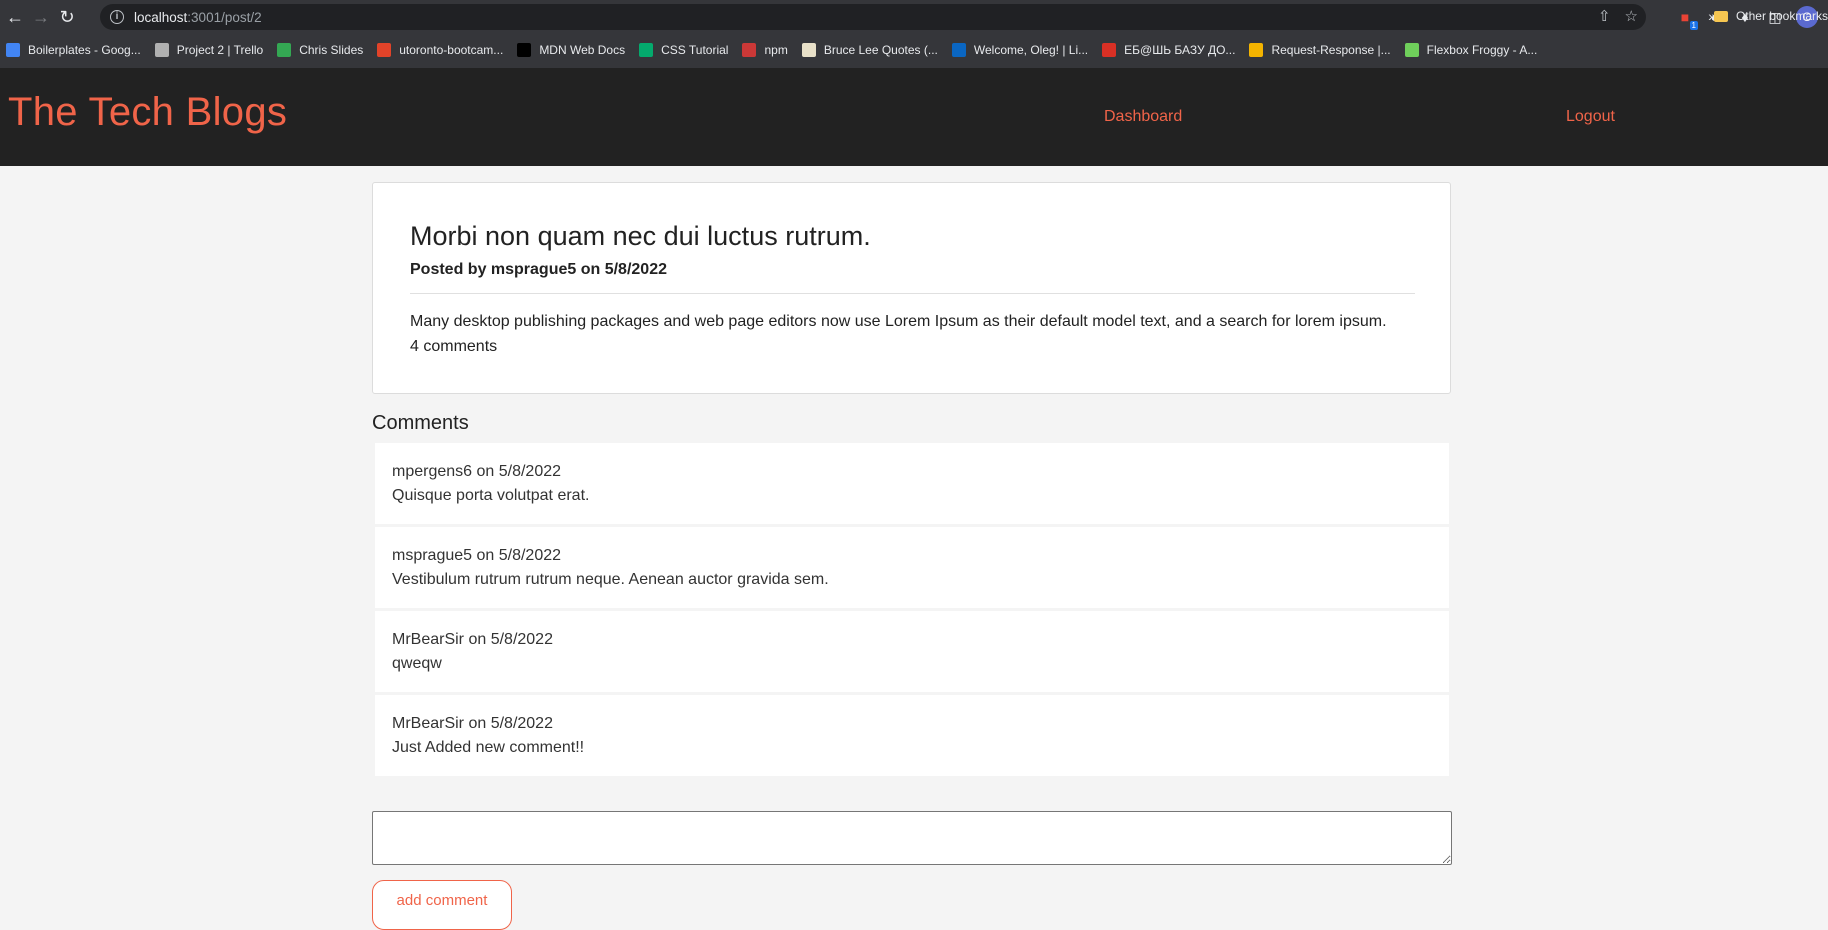 This screenshot has width=1828, height=930. I want to click on bookmark-item: MDN Web Docs, so click(571, 50).